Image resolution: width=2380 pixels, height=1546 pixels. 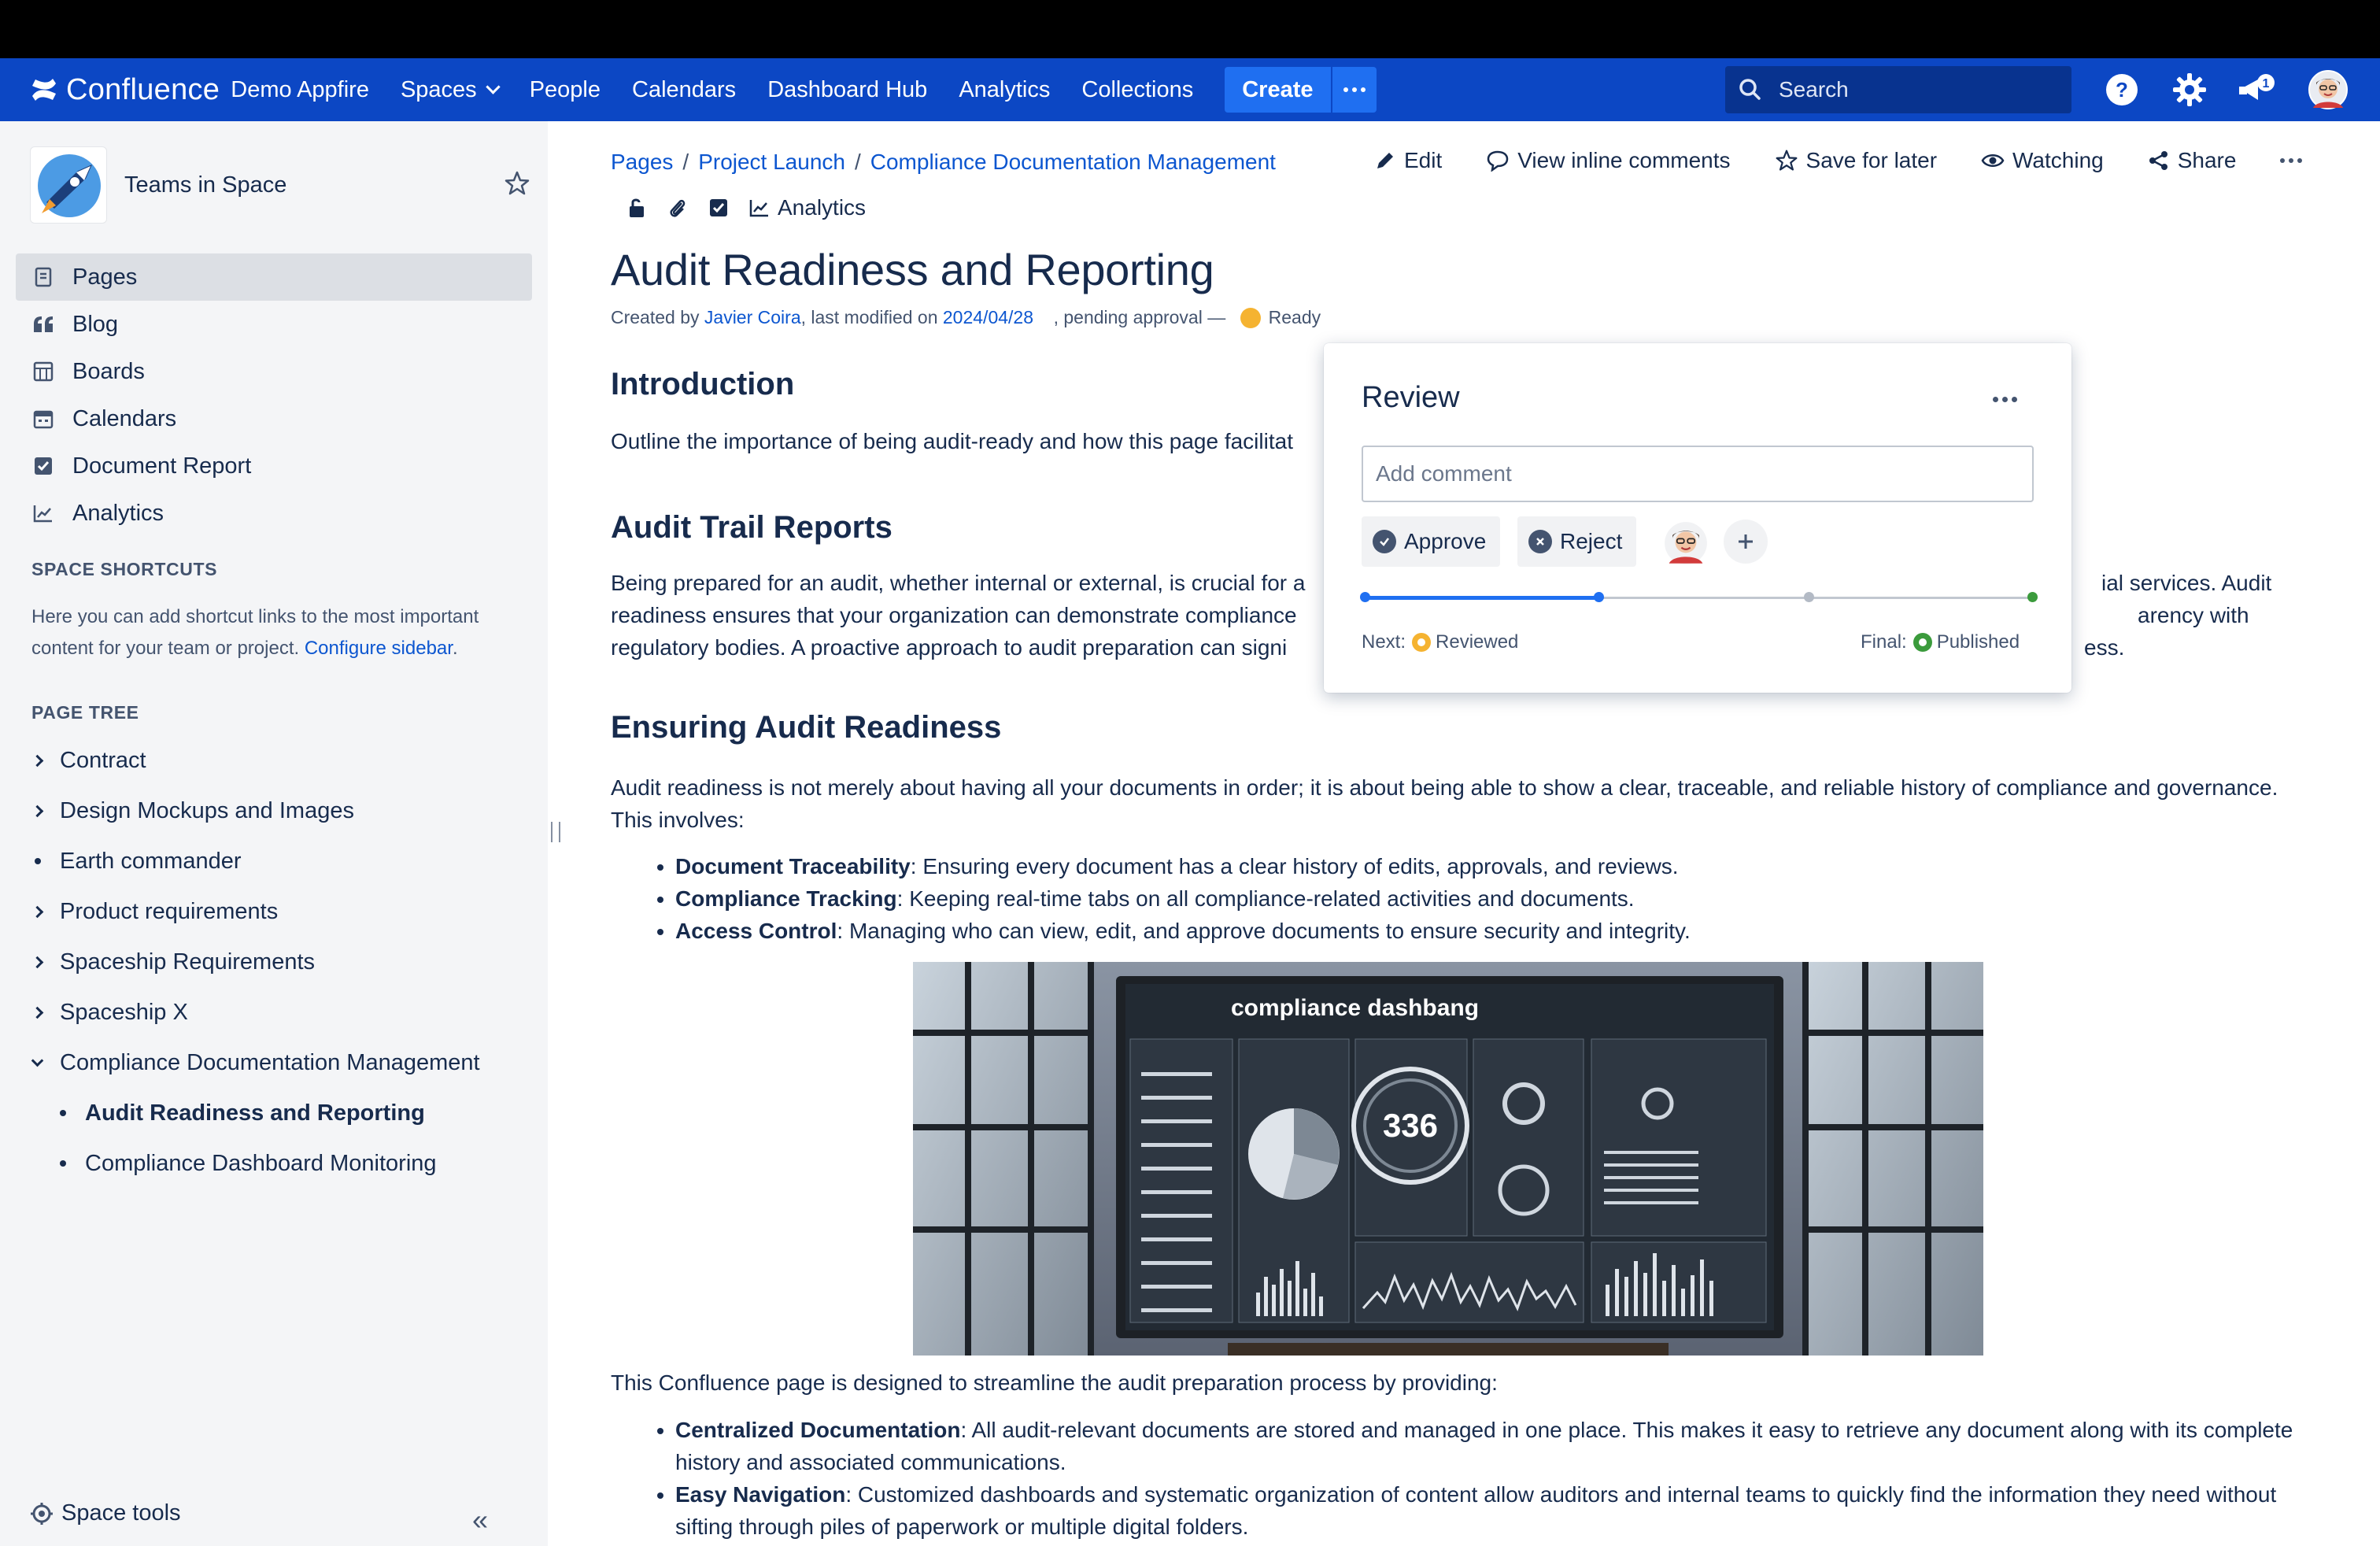 I want to click on collapse-sidebar-icon: «, so click(x=480, y=1520).